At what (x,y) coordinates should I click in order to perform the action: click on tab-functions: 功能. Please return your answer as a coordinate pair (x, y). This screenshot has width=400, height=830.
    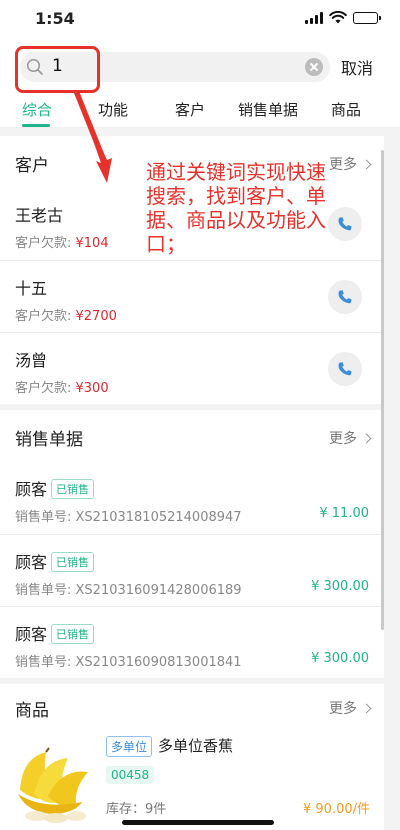
    Looking at the image, I should click on (113, 109).